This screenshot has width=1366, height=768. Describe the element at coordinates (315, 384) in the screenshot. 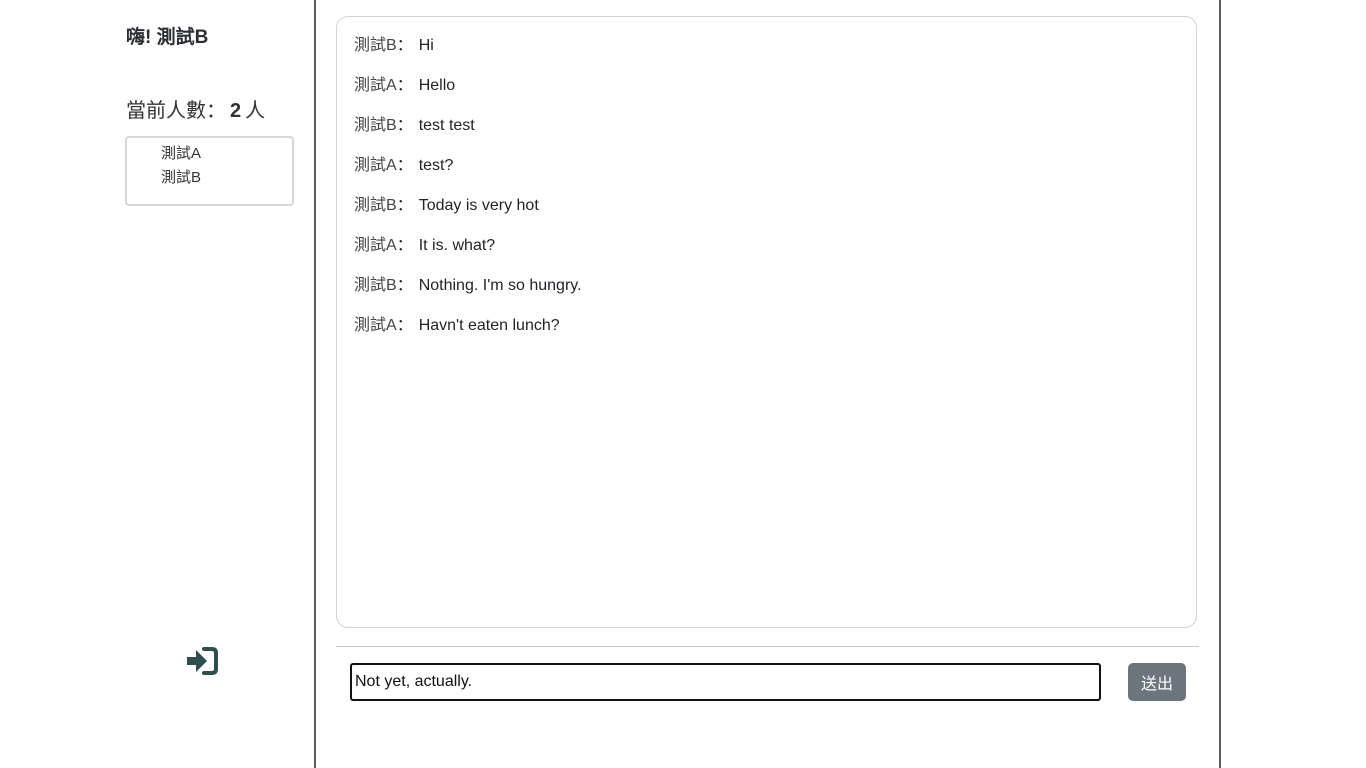

I see `left-divider` at that location.